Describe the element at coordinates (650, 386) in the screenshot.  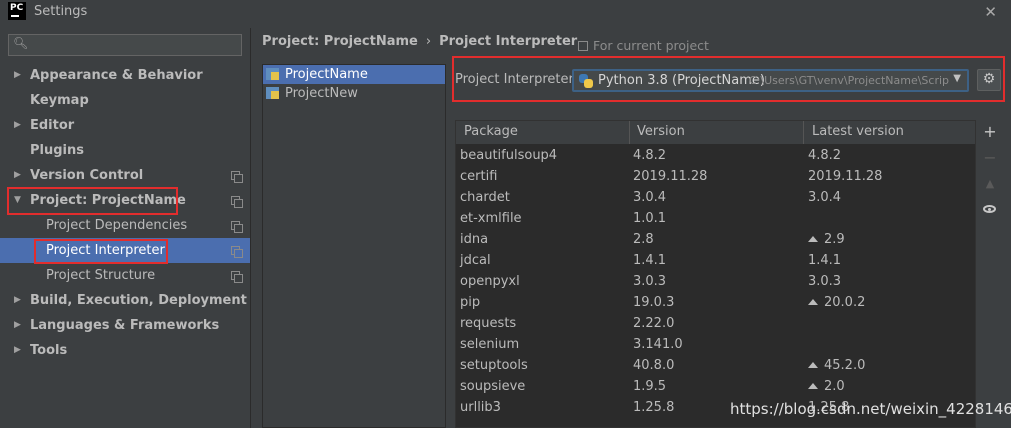
I see `package-version-cell: 1.9.5` at that location.